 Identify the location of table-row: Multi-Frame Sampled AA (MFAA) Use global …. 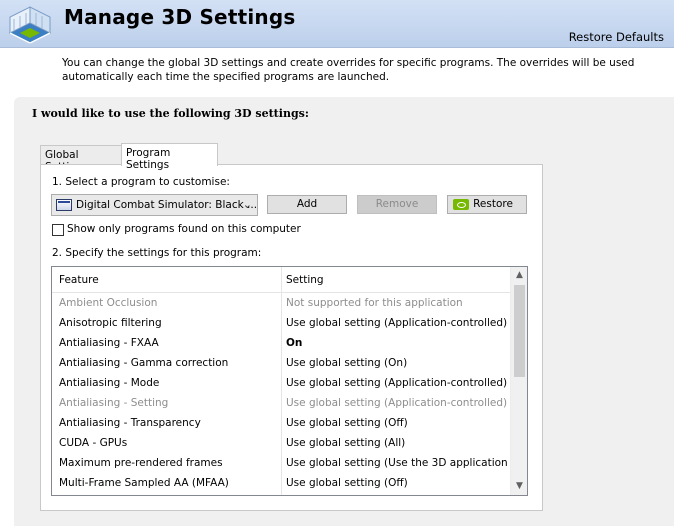
(281, 483).